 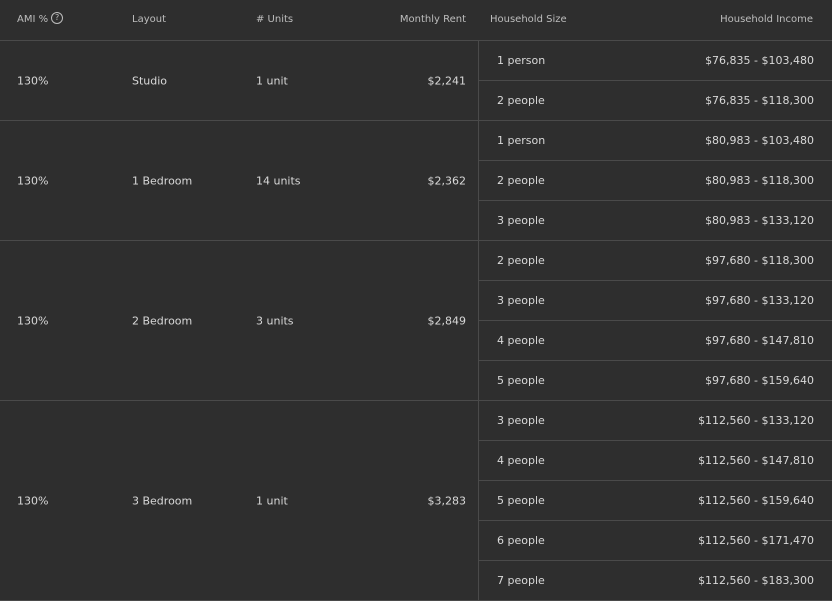 What do you see at coordinates (275, 19) in the screenshot?
I see `header-units: # Units` at bounding box center [275, 19].